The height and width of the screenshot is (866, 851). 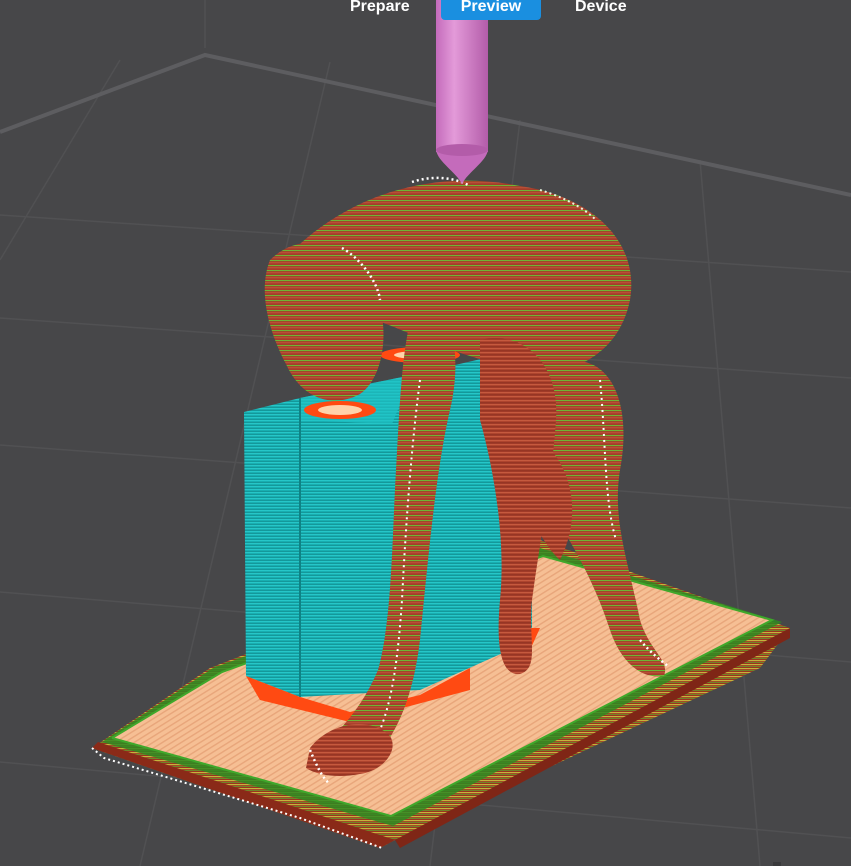 I want to click on top-tab-bar: Prepare Preview Device, so click(x=425, y=11).